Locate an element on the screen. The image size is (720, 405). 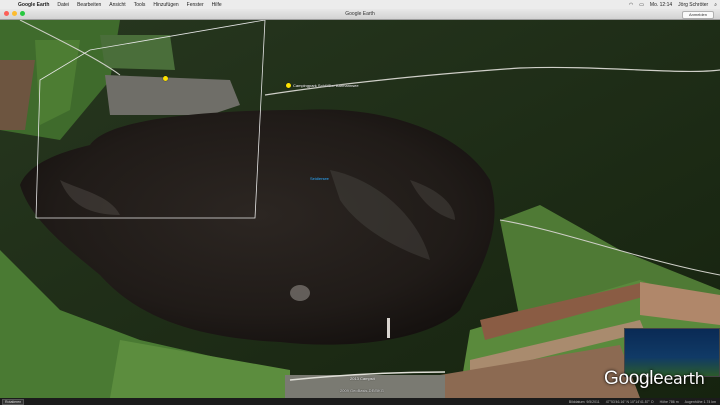
logo-google-word: Google is located at coordinates (634, 378).